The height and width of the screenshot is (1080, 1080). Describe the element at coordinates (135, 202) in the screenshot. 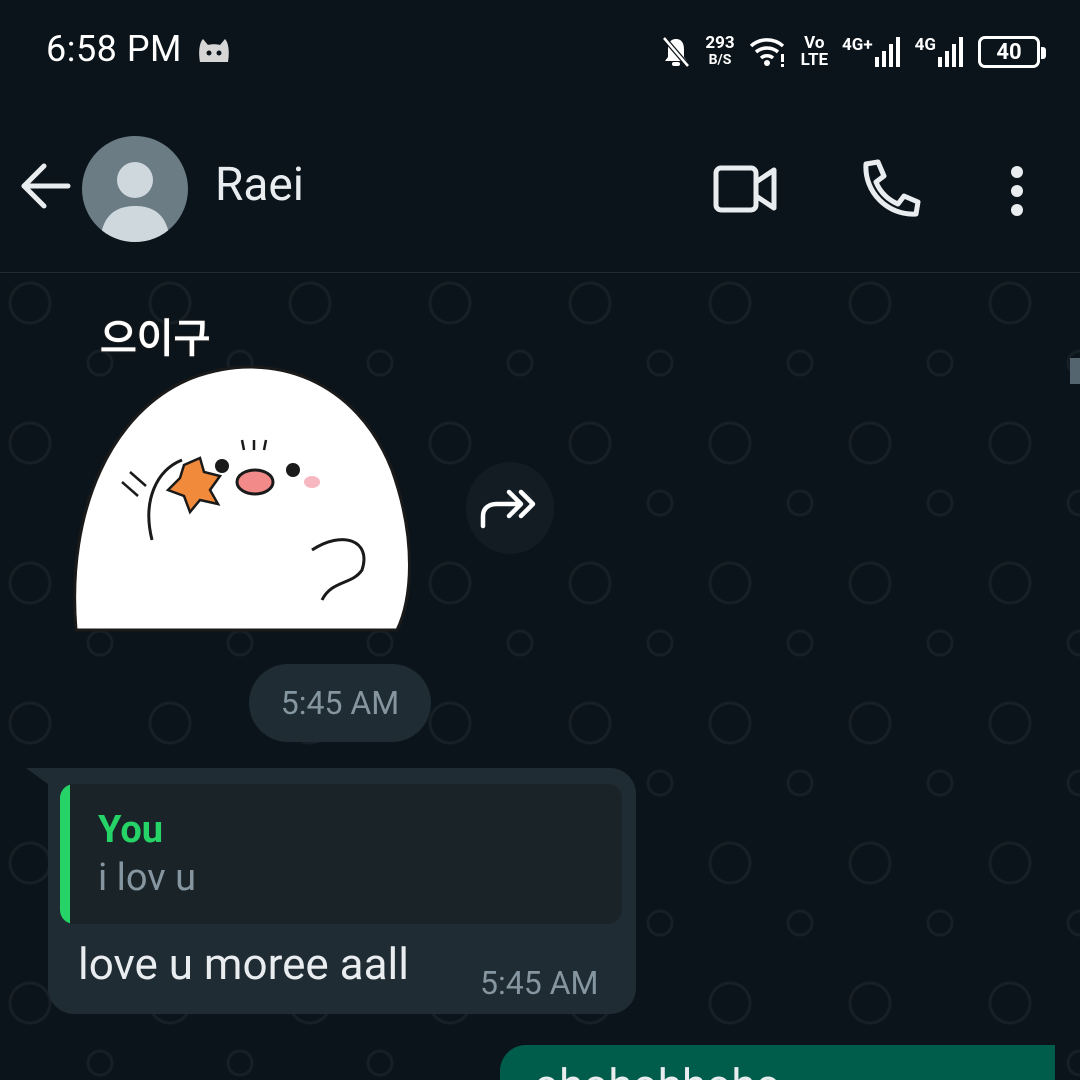

I see `default-person-icon` at that location.